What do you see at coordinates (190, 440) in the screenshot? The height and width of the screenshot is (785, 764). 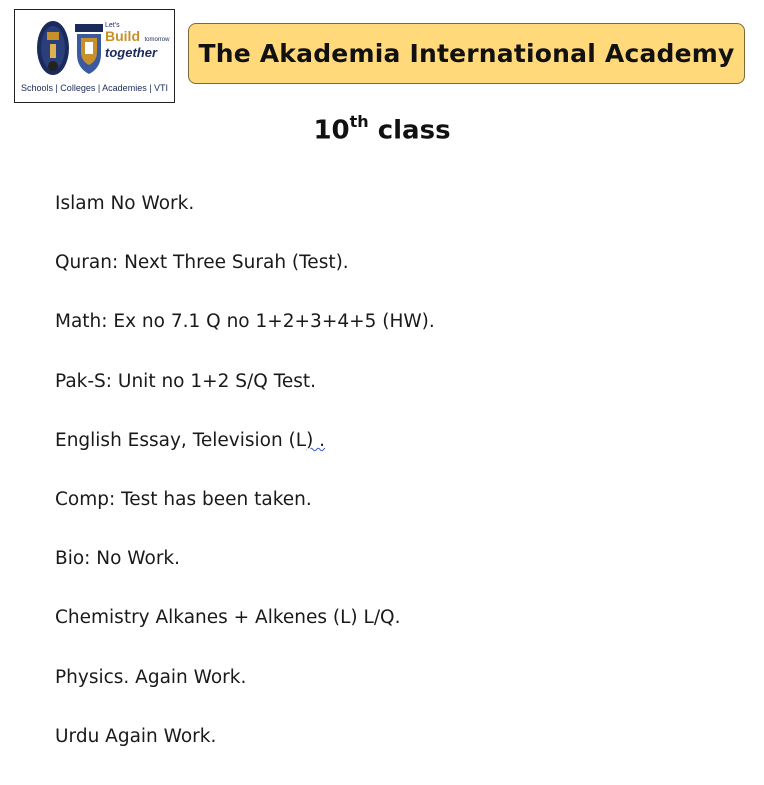 I see `homework-item-english: English Essay, Television (L) .` at bounding box center [190, 440].